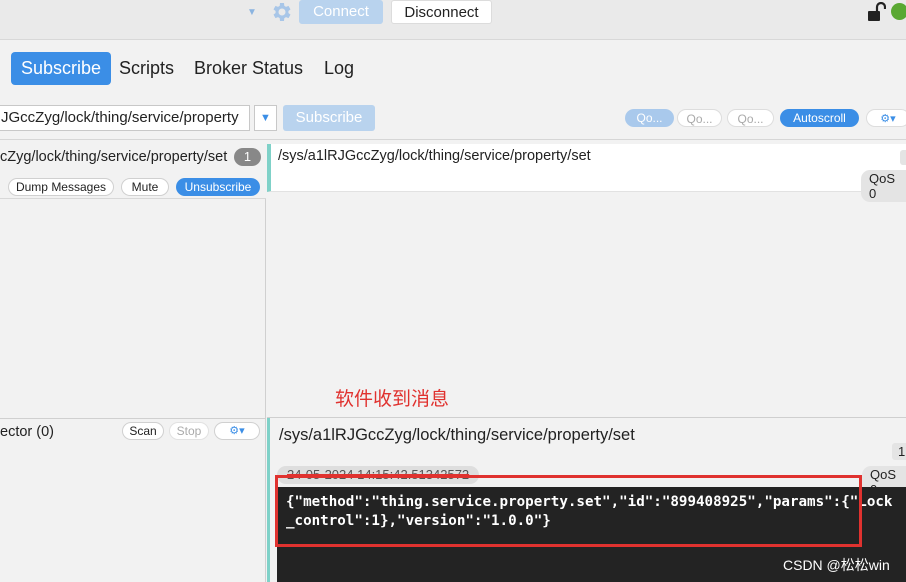  Describe the element at coordinates (61, 187) in the screenshot. I see `dump-messages-button: Dump Messages` at that location.